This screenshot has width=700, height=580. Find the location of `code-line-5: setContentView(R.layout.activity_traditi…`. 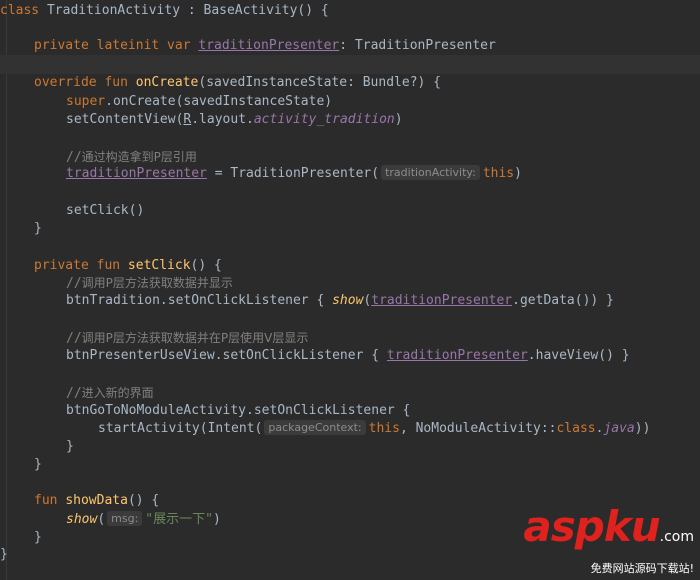

code-line-5: setContentView(R.layout.activity_traditi… is located at coordinates (234, 120).